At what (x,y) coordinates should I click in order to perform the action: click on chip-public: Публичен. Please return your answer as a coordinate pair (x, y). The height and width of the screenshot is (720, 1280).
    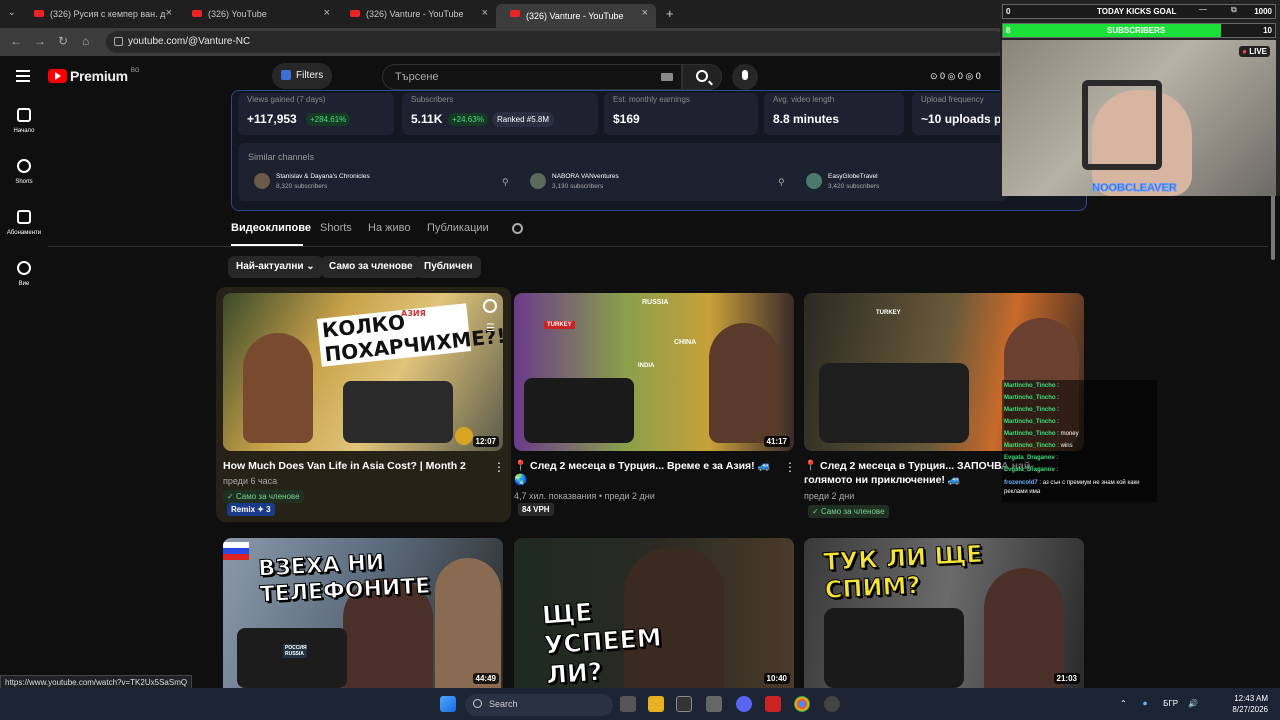
    Looking at the image, I should click on (448, 267).